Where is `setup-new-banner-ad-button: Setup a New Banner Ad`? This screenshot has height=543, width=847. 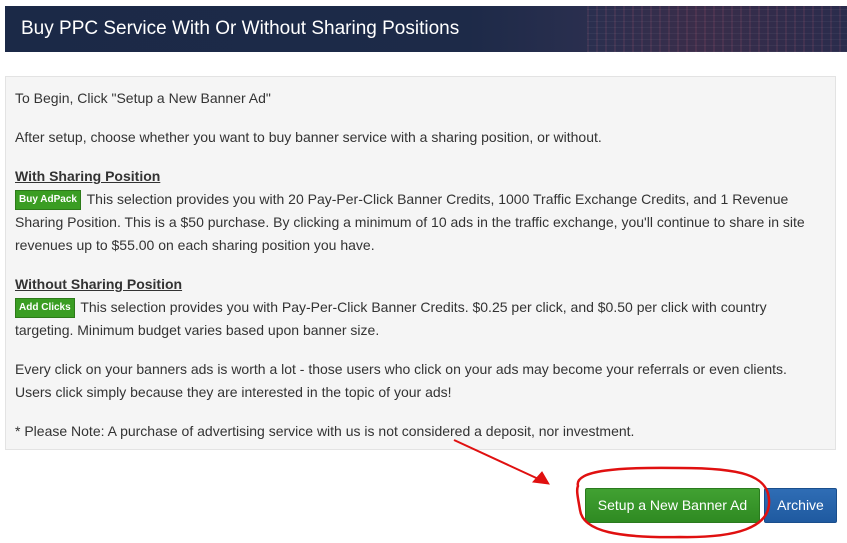
setup-new-banner-ad-button: Setup a New Banner Ad is located at coordinates (672, 505).